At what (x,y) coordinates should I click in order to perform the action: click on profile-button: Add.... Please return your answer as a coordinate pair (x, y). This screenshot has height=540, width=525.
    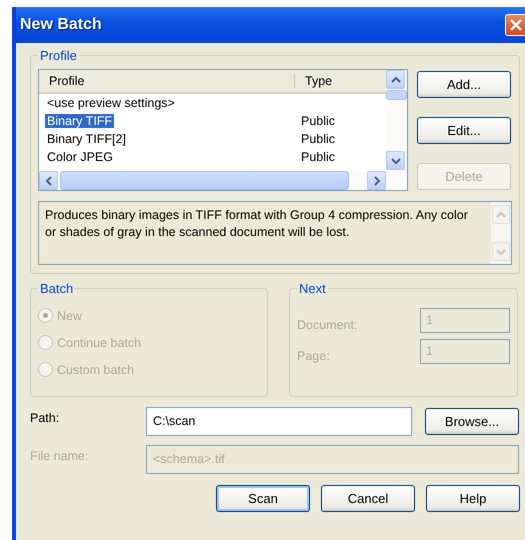
    Looking at the image, I should click on (464, 84).